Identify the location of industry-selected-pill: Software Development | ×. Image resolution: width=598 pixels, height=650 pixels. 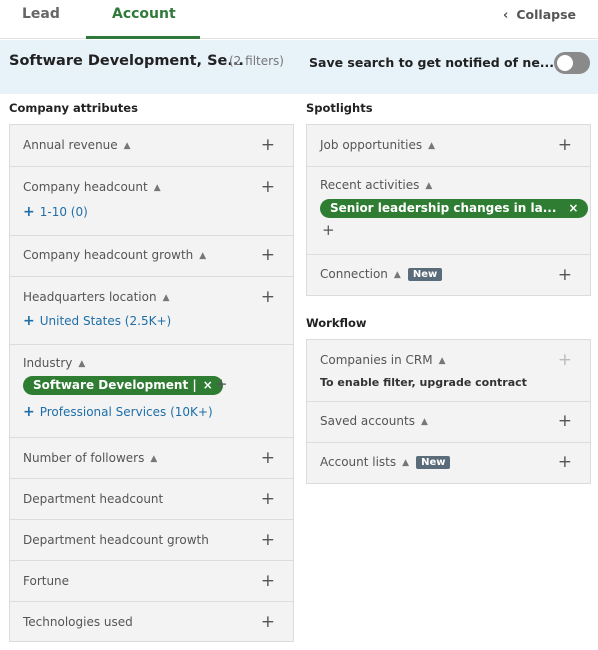
(123, 385).